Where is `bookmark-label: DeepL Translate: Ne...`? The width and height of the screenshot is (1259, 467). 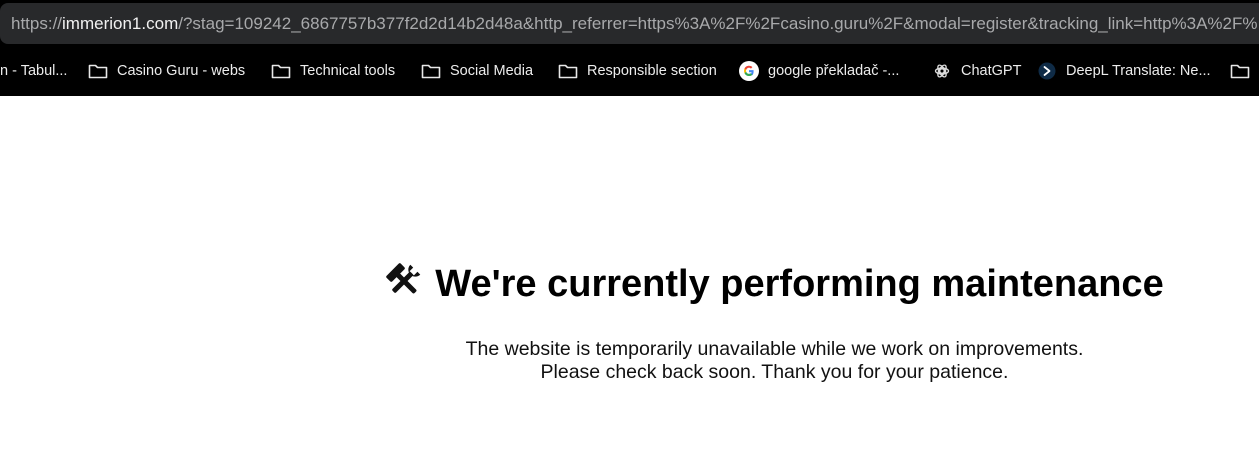
bookmark-label: DeepL Translate: Ne... is located at coordinates (1138, 71).